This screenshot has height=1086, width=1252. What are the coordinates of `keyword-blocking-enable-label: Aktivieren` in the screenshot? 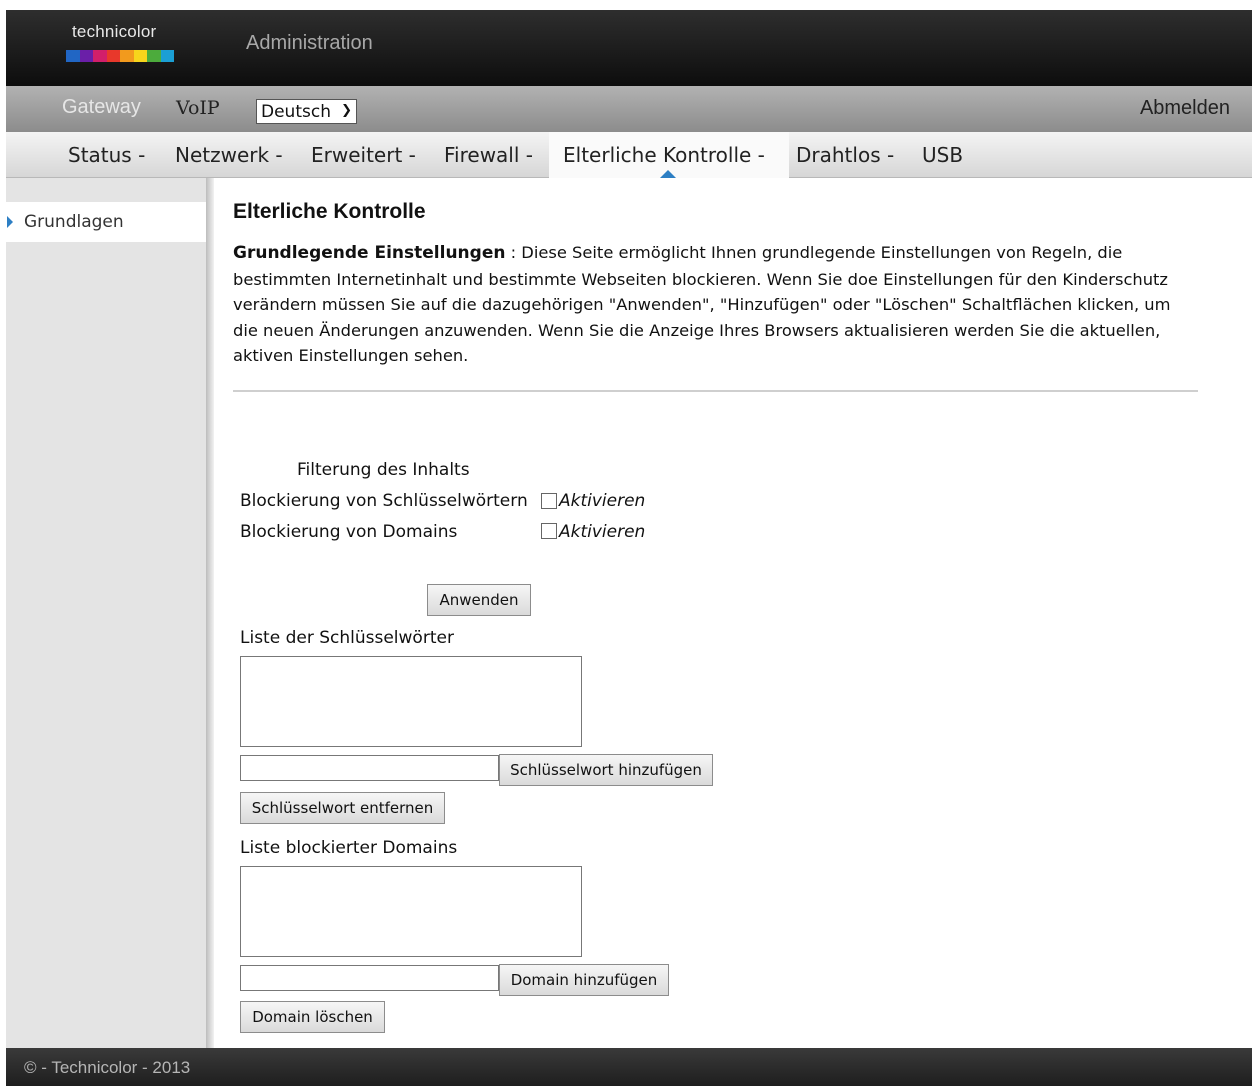 It's located at (602, 501).